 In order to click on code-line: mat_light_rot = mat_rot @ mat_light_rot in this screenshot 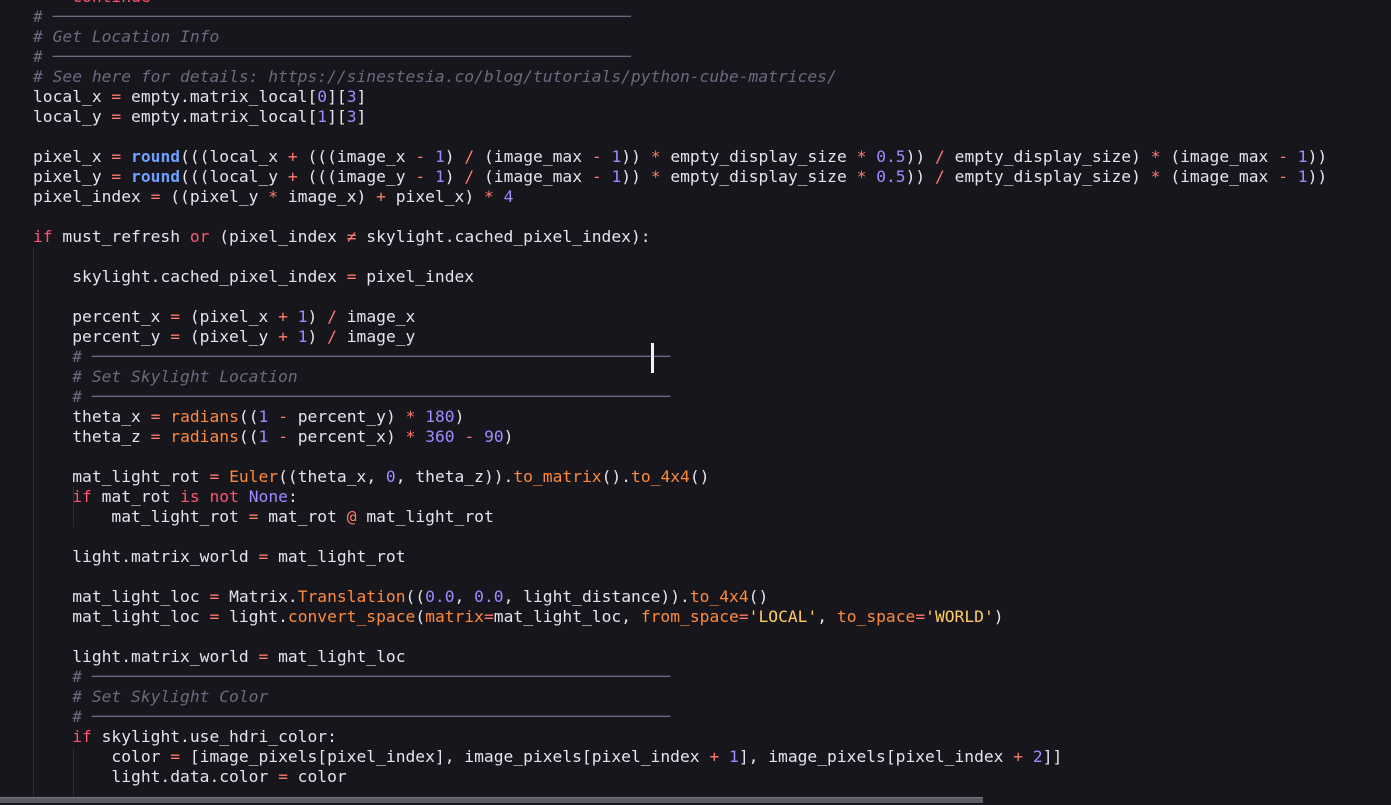, I will do `click(712, 517)`.